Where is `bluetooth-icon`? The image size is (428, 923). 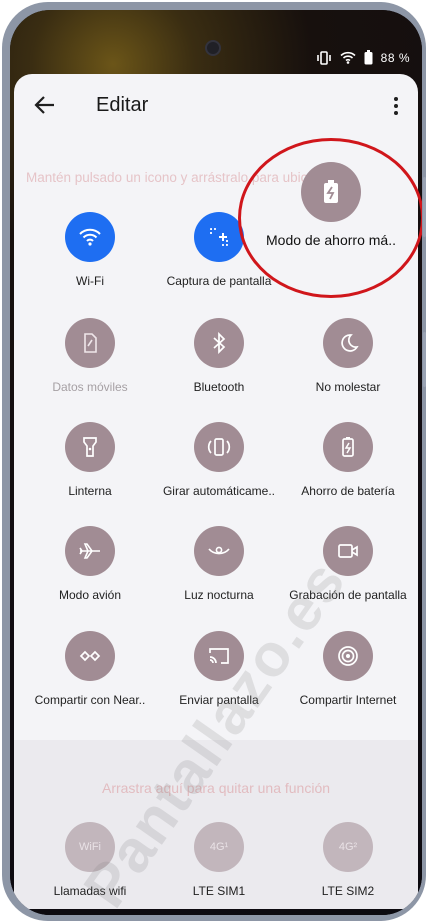
bluetooth-icon is located at coordinates (219, 343).